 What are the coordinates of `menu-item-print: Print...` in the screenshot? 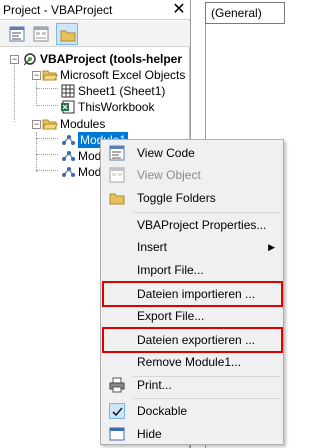 It's located at (193, 385).